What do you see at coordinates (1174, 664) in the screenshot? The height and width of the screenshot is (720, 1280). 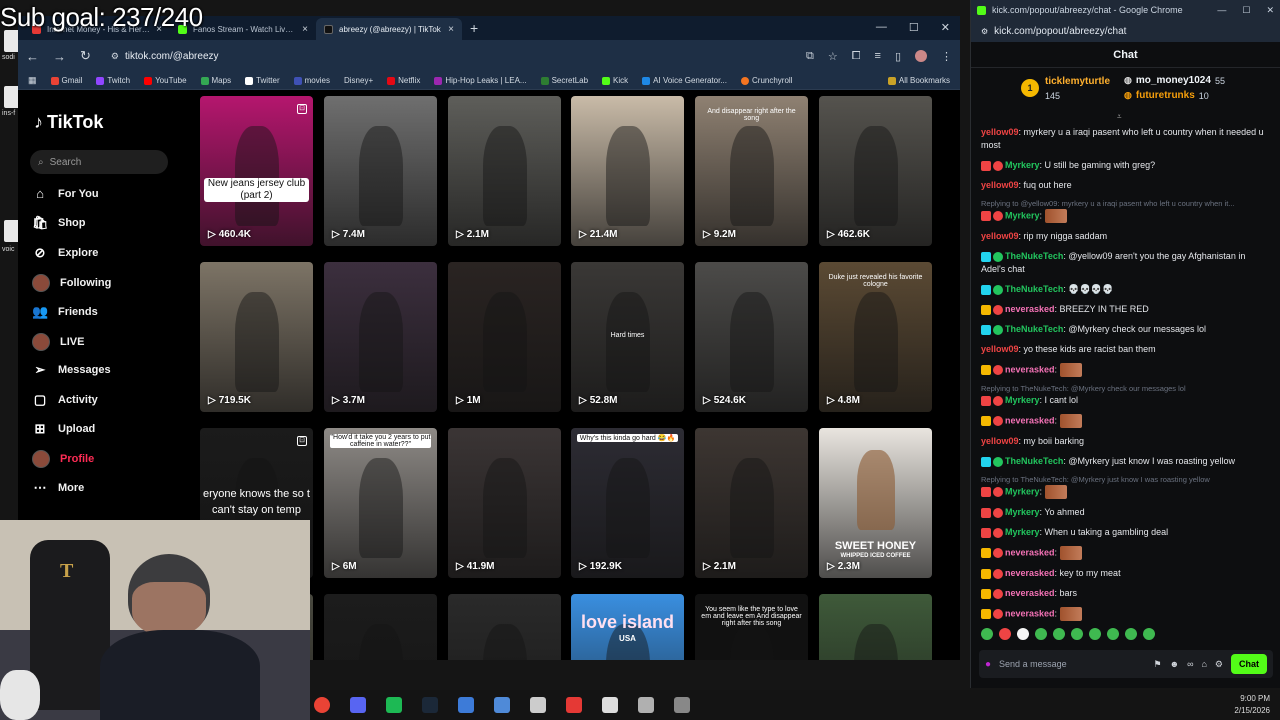 I see `emoji-icon: ☻` at bounding box center [1174, 664].